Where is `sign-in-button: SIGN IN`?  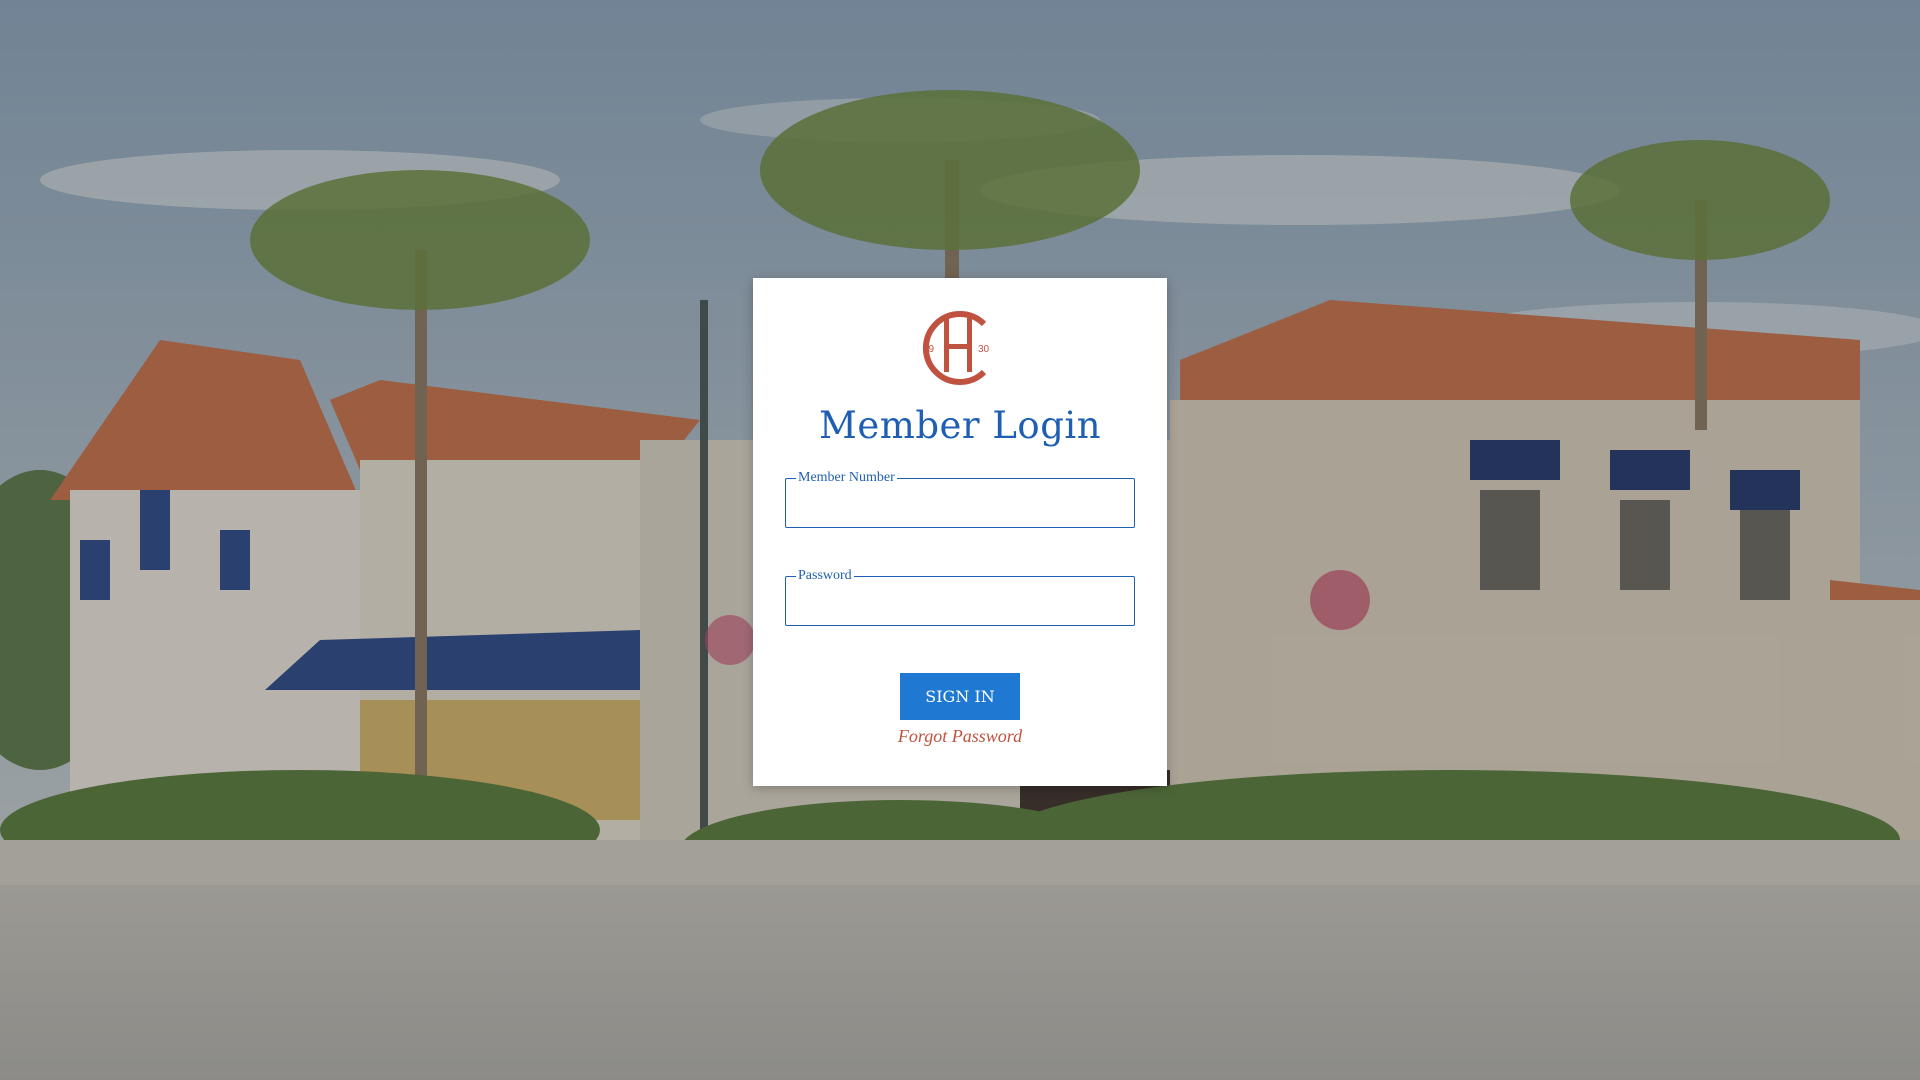 sign-in-button: SIGN IN is located at coordinates (960, 696).